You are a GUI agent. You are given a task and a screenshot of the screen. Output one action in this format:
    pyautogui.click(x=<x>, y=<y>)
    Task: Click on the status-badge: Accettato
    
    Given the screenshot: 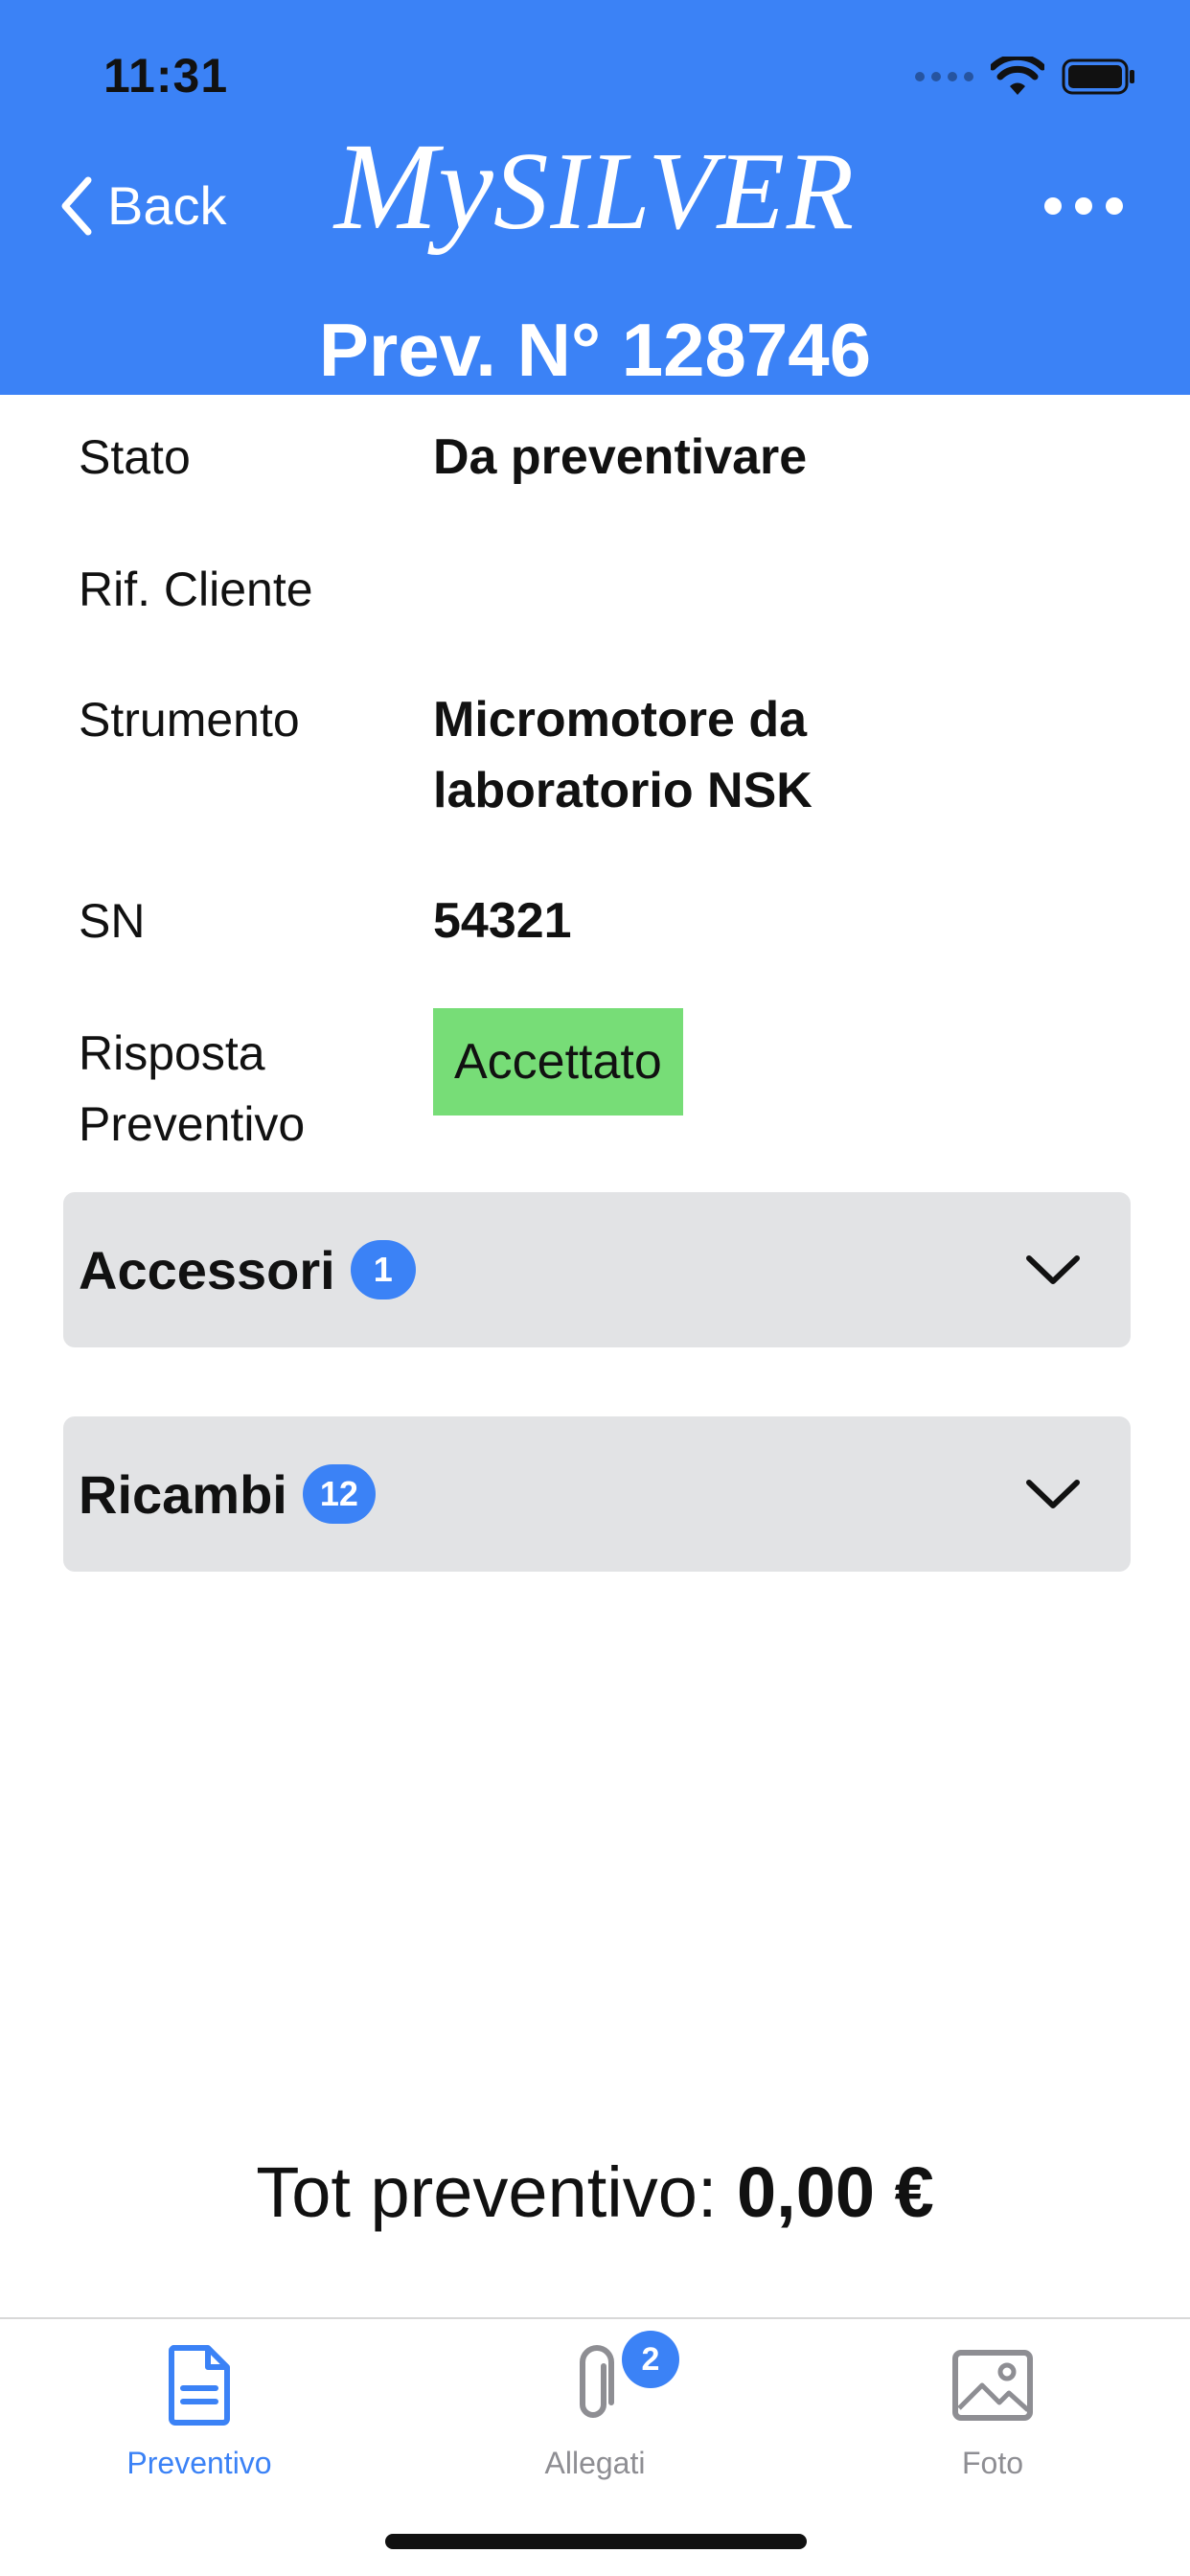 What is the action you would take?
    pyautogui.click(x=558, y=1062)
    